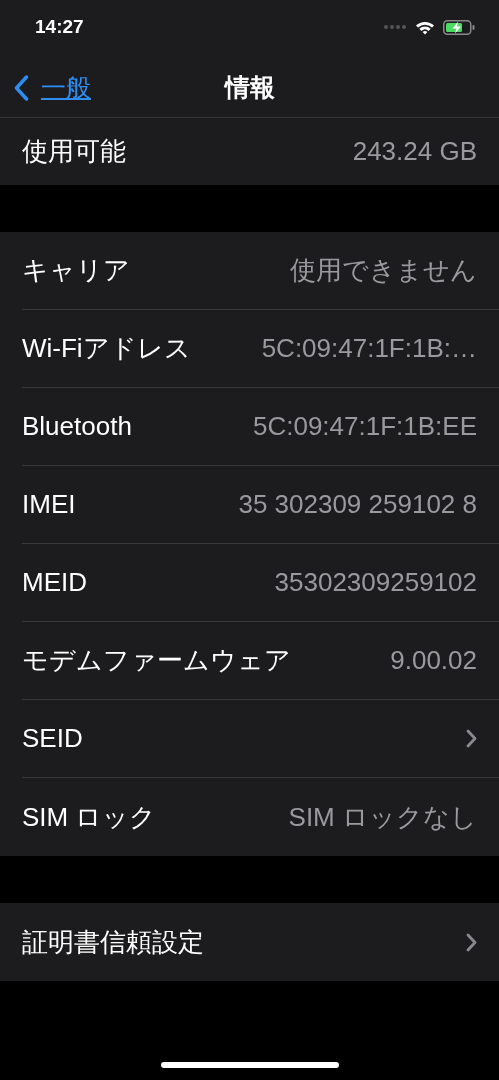 The image size is (499, 1080). I want to click on row-label: Bluetooth, so click(77, 426).